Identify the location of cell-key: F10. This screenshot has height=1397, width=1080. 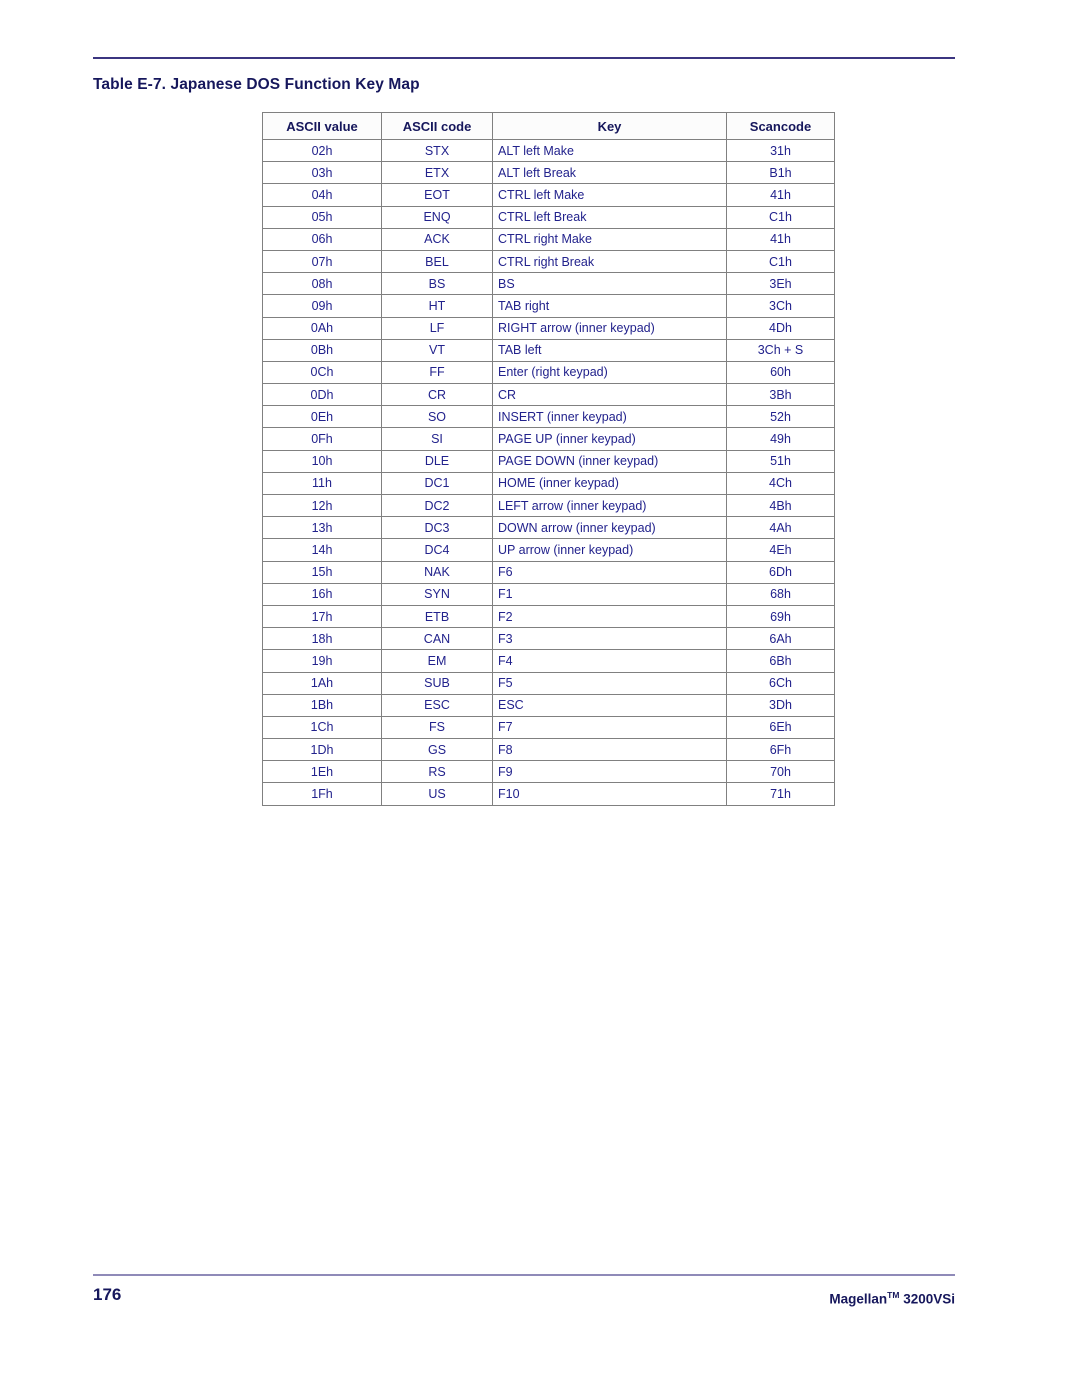
(609, 794).